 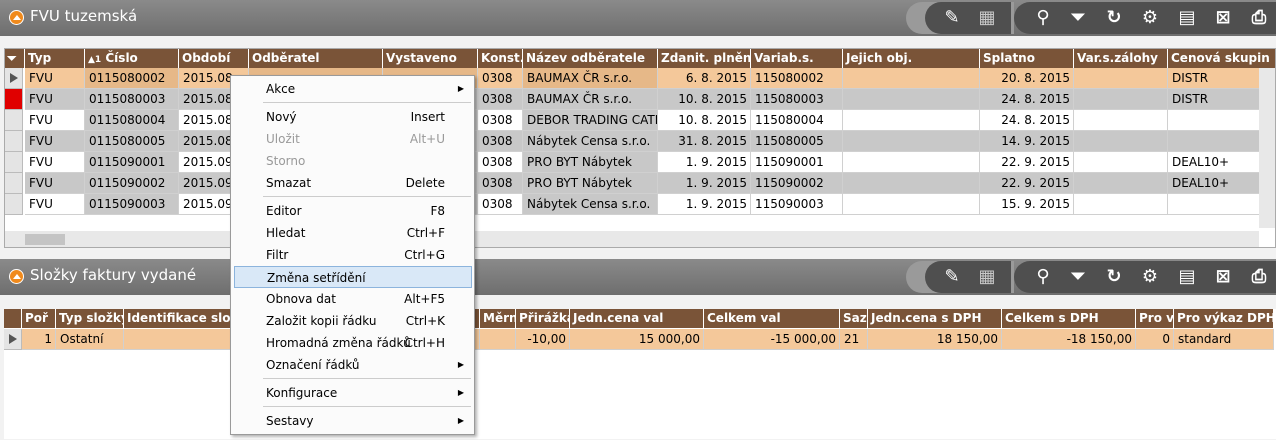 What do you see at coordinates (132, 78) in the screenshot?
I see `table-cell: 0115080002` at bounding box center [132, 78].